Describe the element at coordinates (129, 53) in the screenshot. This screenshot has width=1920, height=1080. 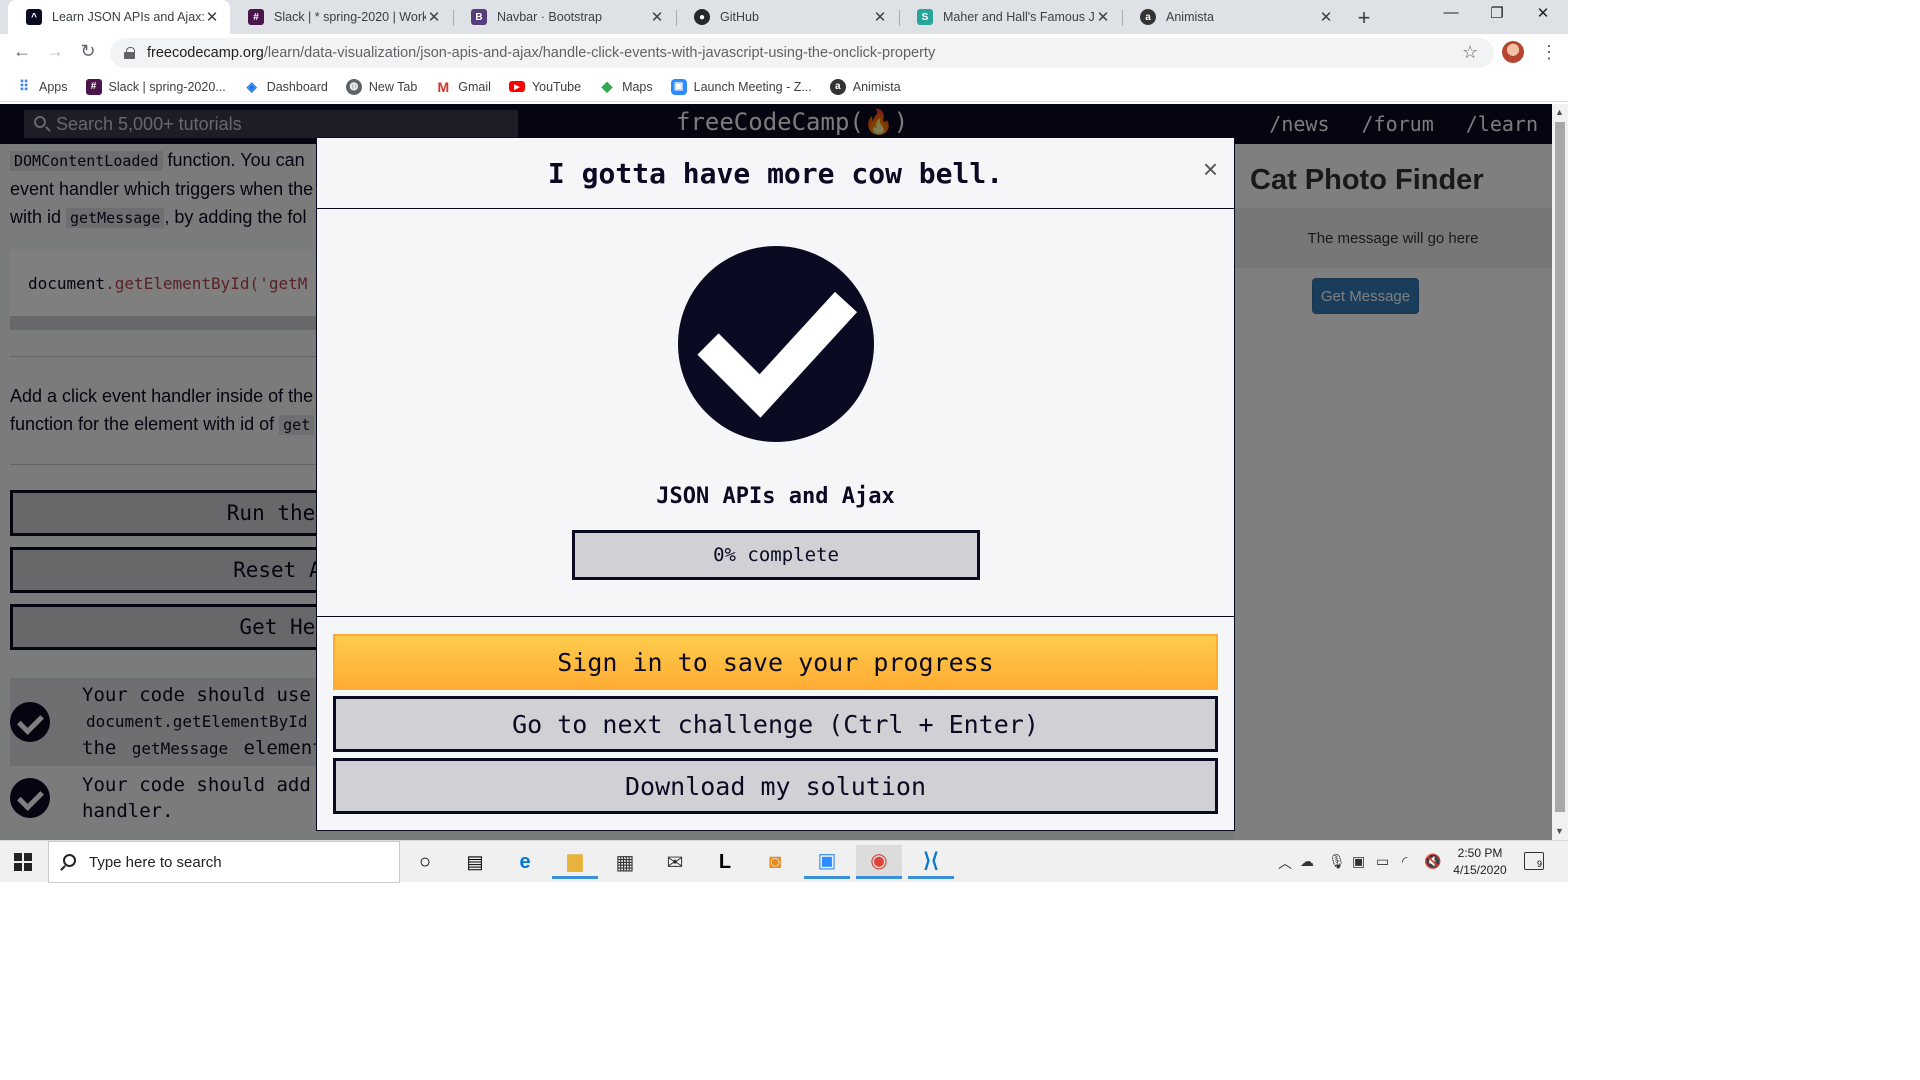
I see `lock-icon` at that location.